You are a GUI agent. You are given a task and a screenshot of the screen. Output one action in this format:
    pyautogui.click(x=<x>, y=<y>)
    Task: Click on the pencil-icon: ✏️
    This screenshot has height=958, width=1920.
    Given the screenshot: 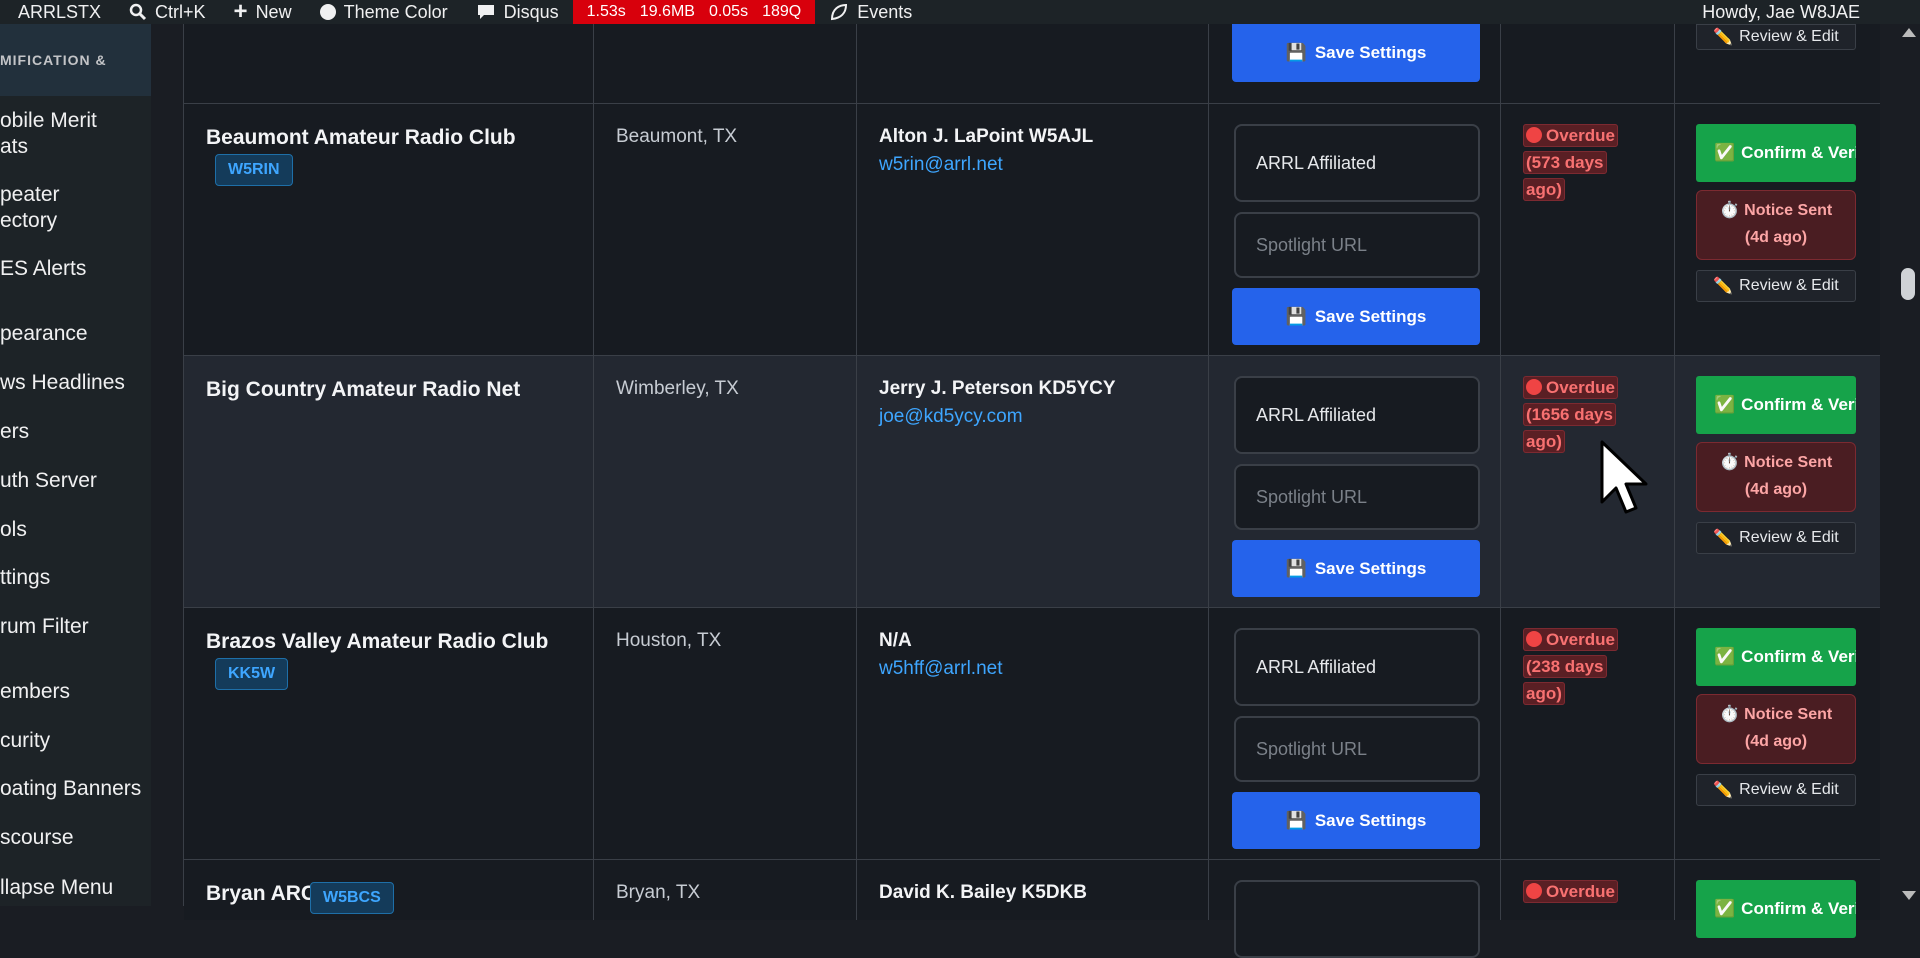 What is the action you would take?
    pyautogui.click(x=1723, y=37)
    